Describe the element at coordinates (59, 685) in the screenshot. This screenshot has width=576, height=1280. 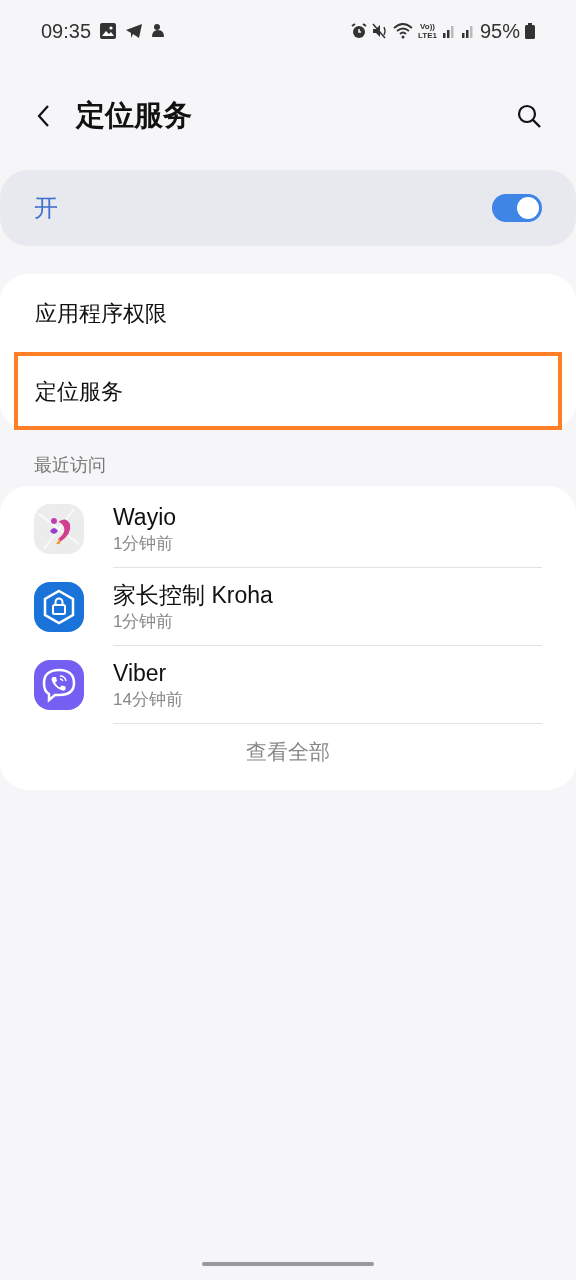
I see `phone-bubble-icon` at that location.